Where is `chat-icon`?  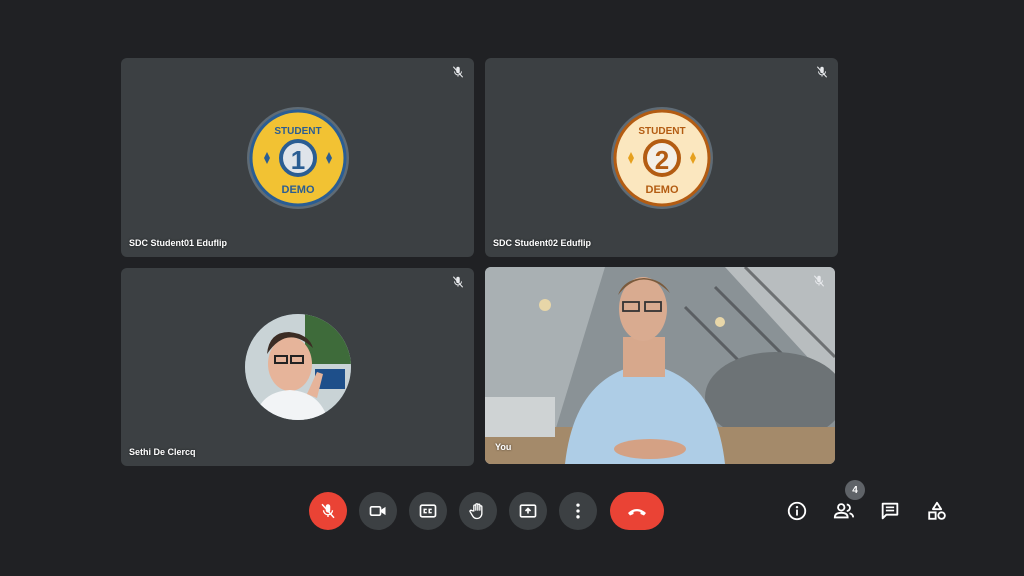
chat-icon is located at coordinates (890, 511).